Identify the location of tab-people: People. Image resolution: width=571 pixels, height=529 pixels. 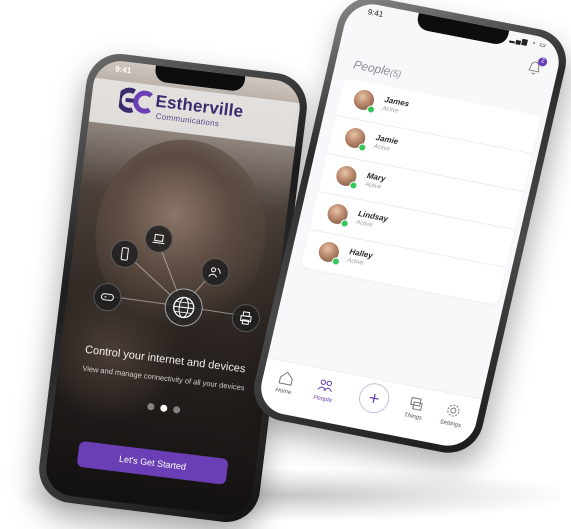
(324, 390).